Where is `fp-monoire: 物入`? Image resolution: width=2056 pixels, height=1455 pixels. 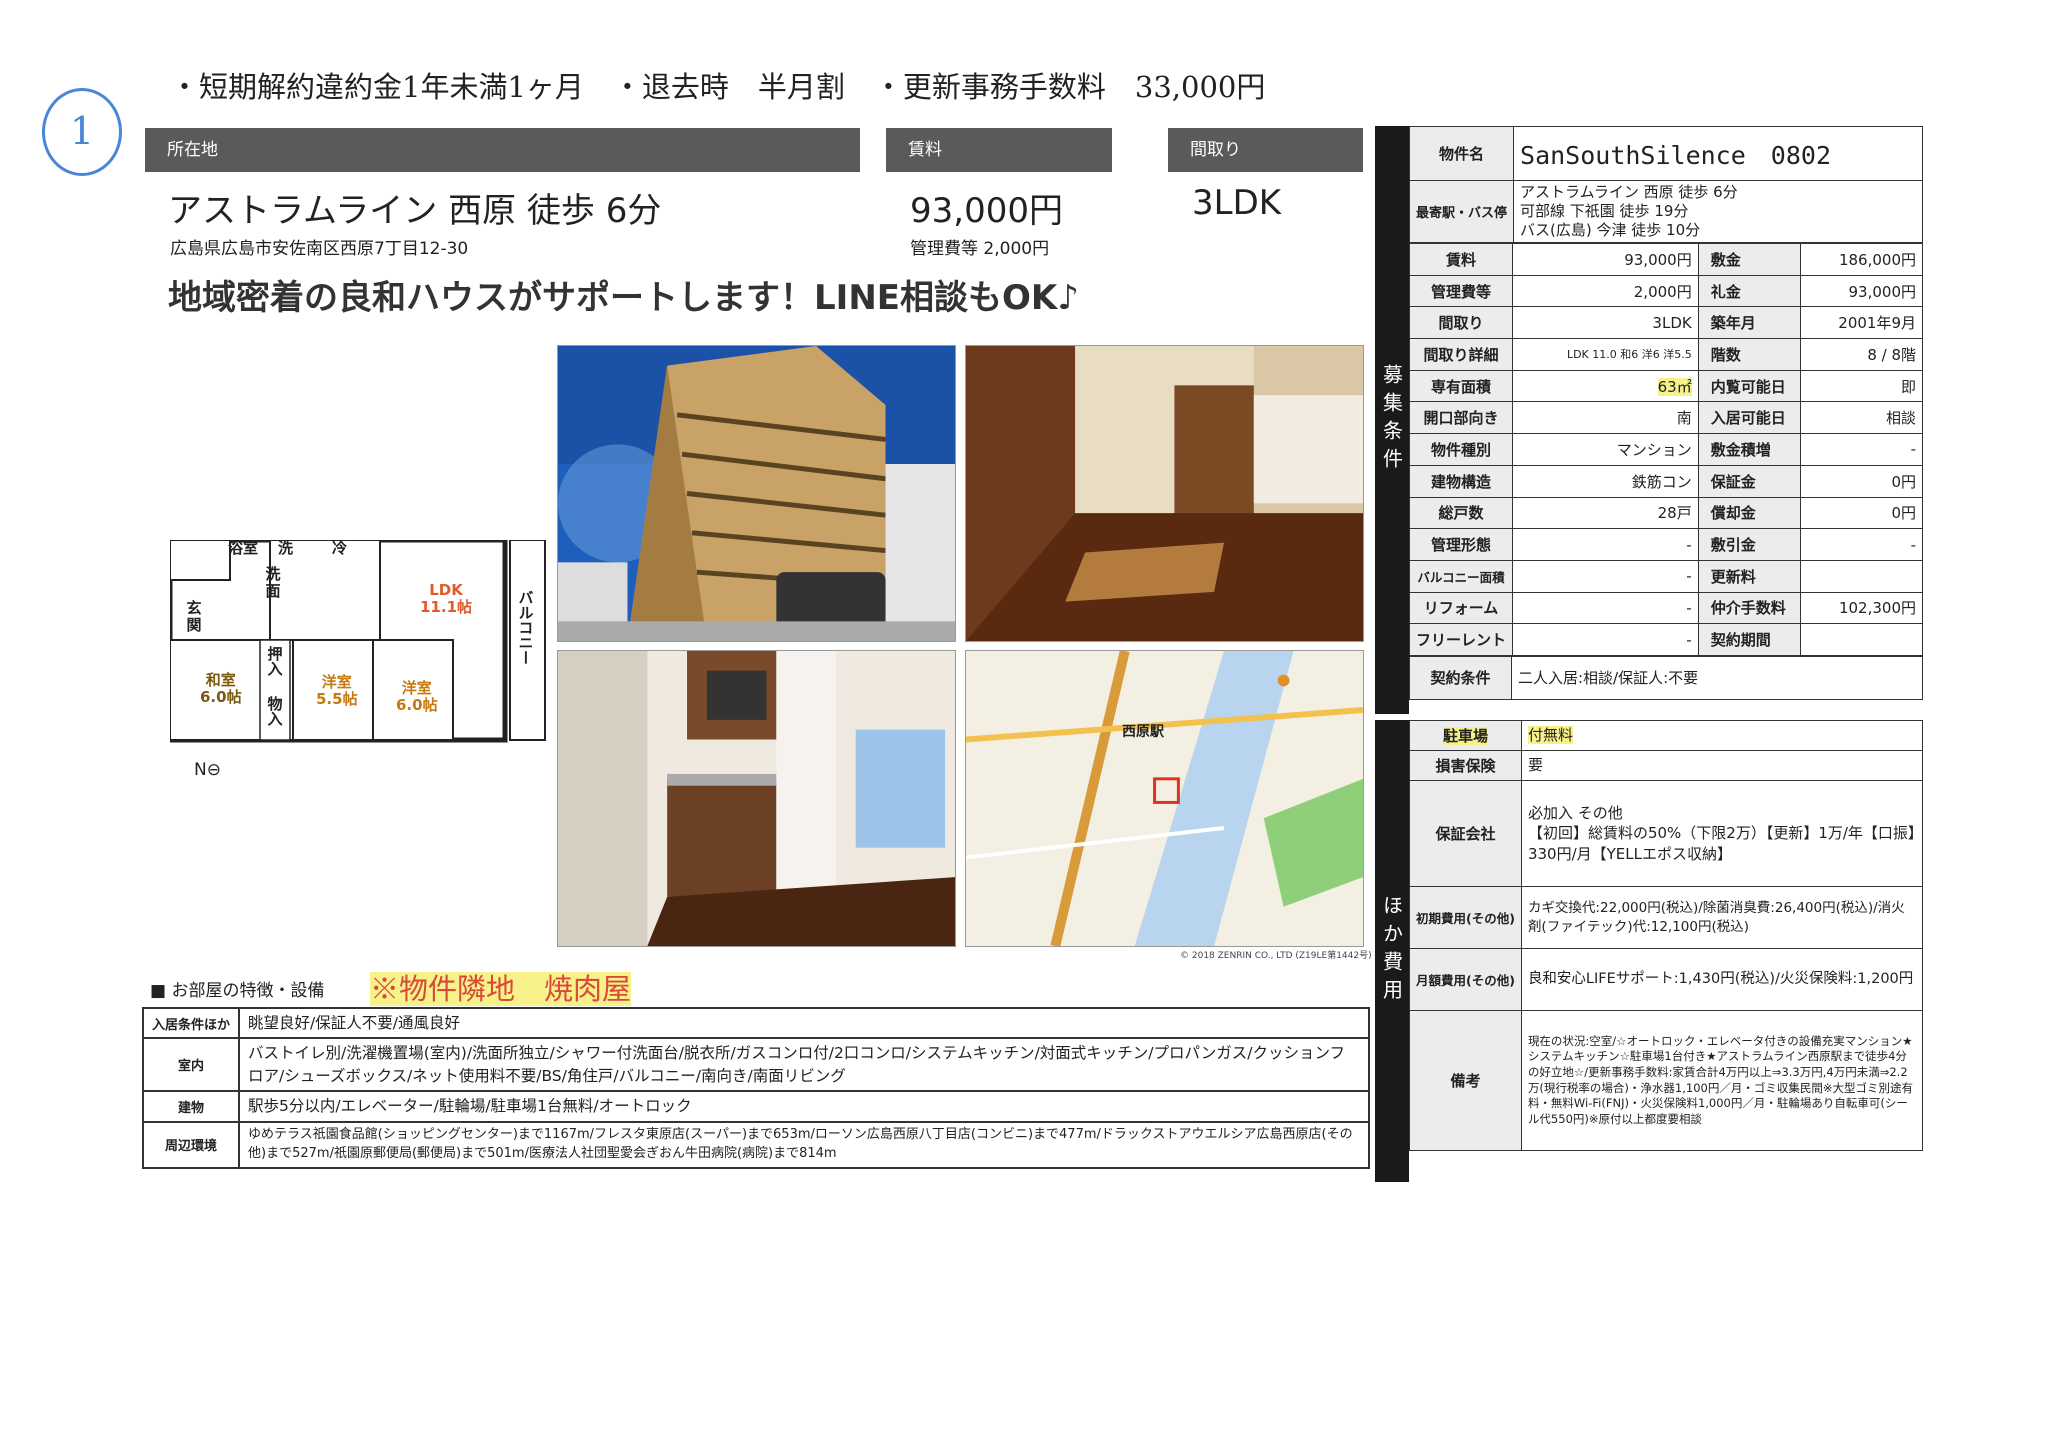 fp-monoire: 物入 is located at coordinates (274, 711).